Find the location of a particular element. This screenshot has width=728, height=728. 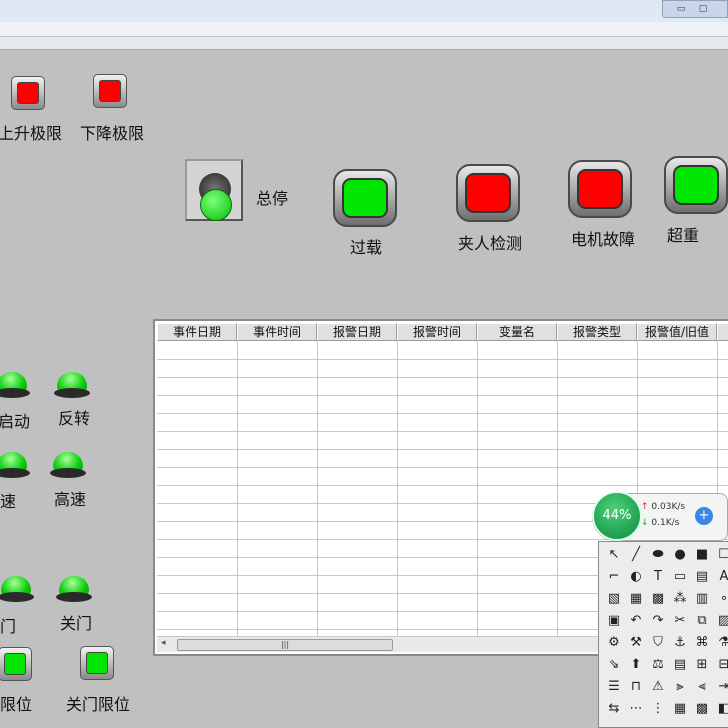

tool-icon: ⋯ is located at coordinates (636, 709).